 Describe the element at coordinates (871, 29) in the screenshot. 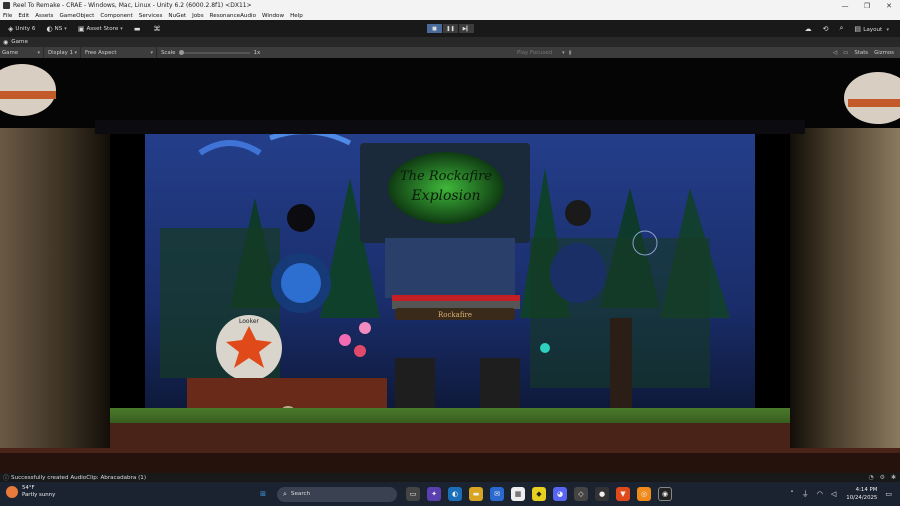

I see `layout-dropdown: ▤ Layout ▾` at that location.